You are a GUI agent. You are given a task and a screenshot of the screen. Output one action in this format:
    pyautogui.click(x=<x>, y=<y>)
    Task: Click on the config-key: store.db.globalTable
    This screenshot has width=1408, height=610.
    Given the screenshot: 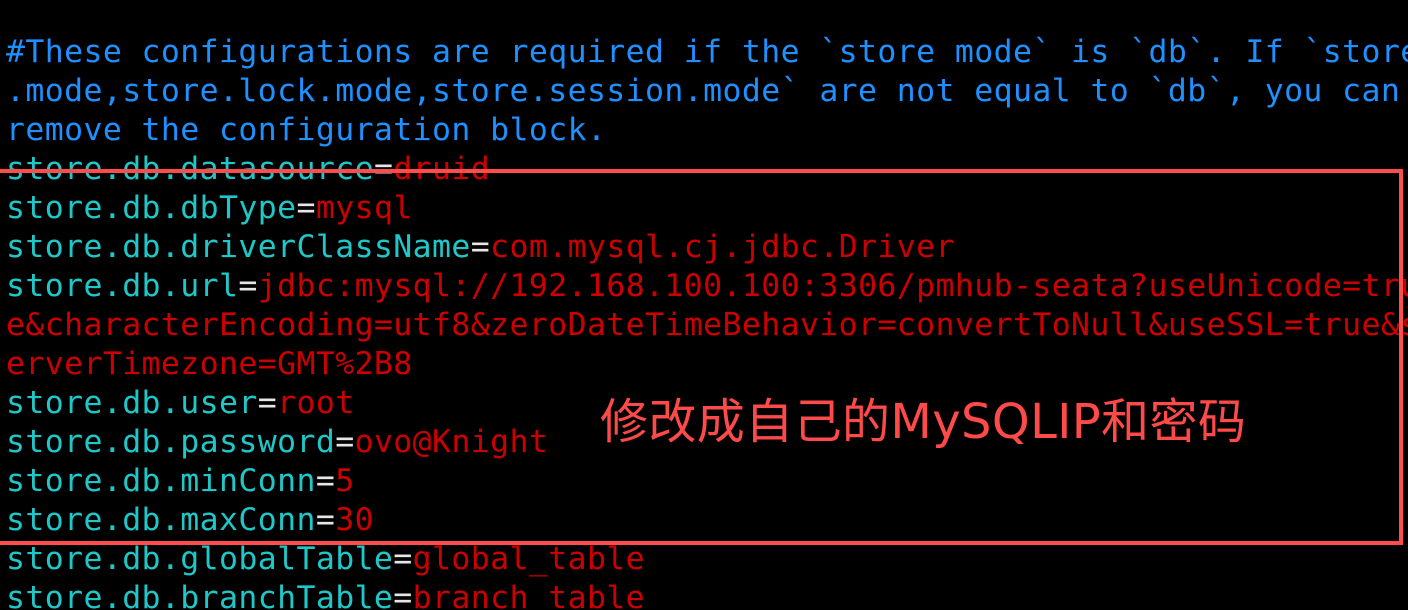 What is the action you would take?
    pyautogui.click(x=200, y=559)
    